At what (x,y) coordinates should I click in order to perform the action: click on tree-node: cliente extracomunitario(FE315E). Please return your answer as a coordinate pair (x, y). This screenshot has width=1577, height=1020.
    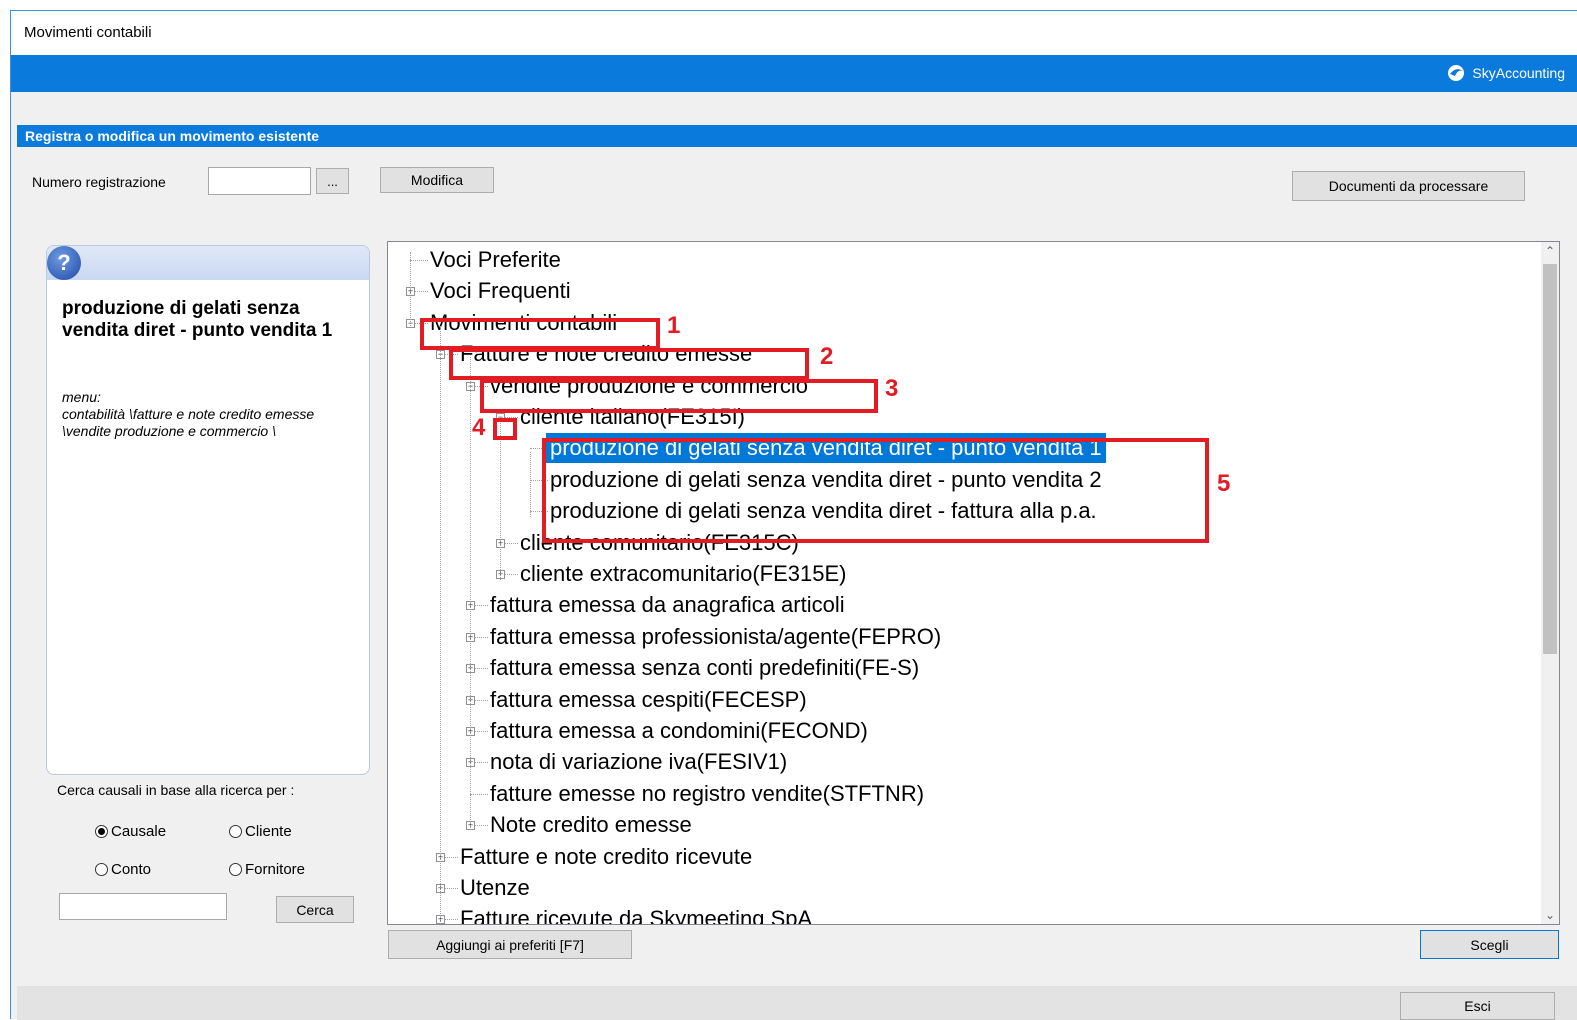
    Looking at the image, I should click on (683, 574).